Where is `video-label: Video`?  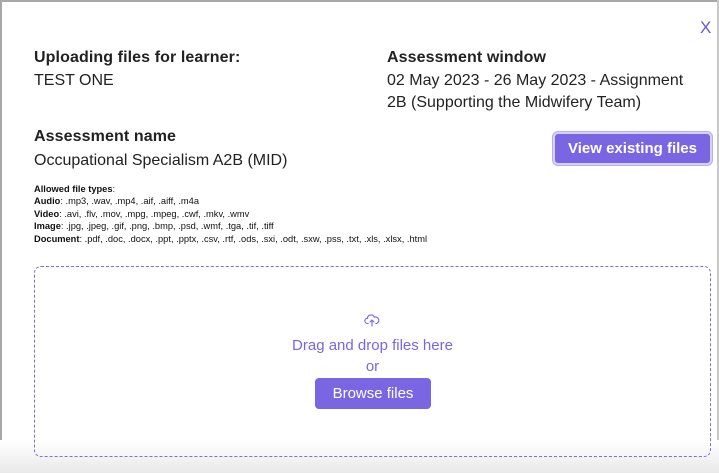
video-label: Video is located at coordinates (47, 213).